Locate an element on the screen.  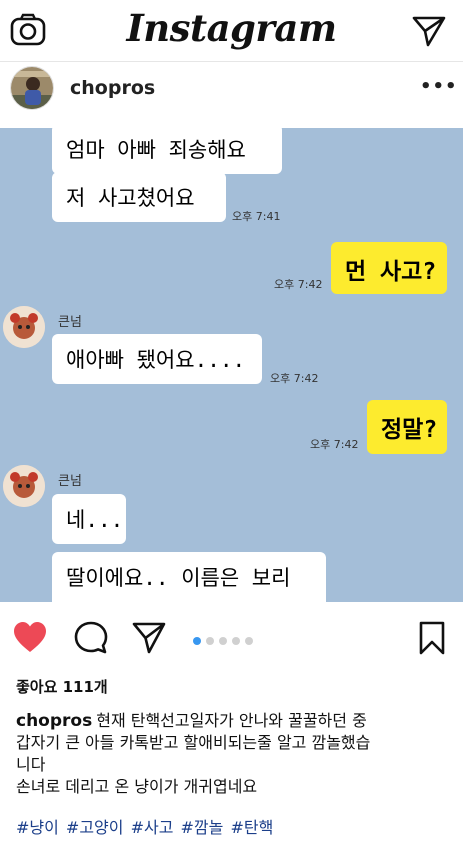
hashtags: #냥이 #고양이 #사고 #깜놀 #탄핵 is located at coordinates (144, 826).